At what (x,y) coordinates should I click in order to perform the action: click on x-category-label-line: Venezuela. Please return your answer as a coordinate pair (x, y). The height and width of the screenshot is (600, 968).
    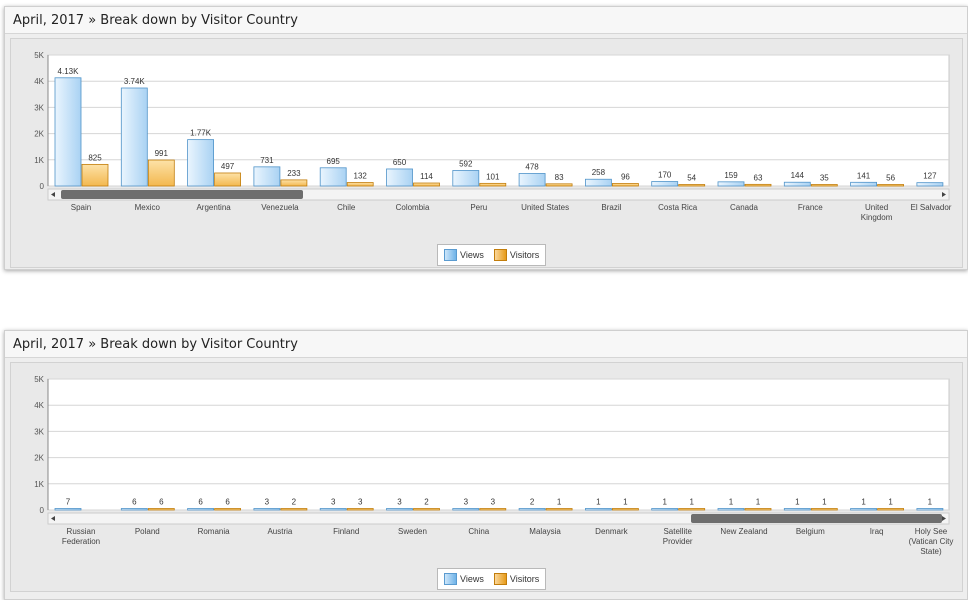
    Looking at the image, I should click on (280, 207).